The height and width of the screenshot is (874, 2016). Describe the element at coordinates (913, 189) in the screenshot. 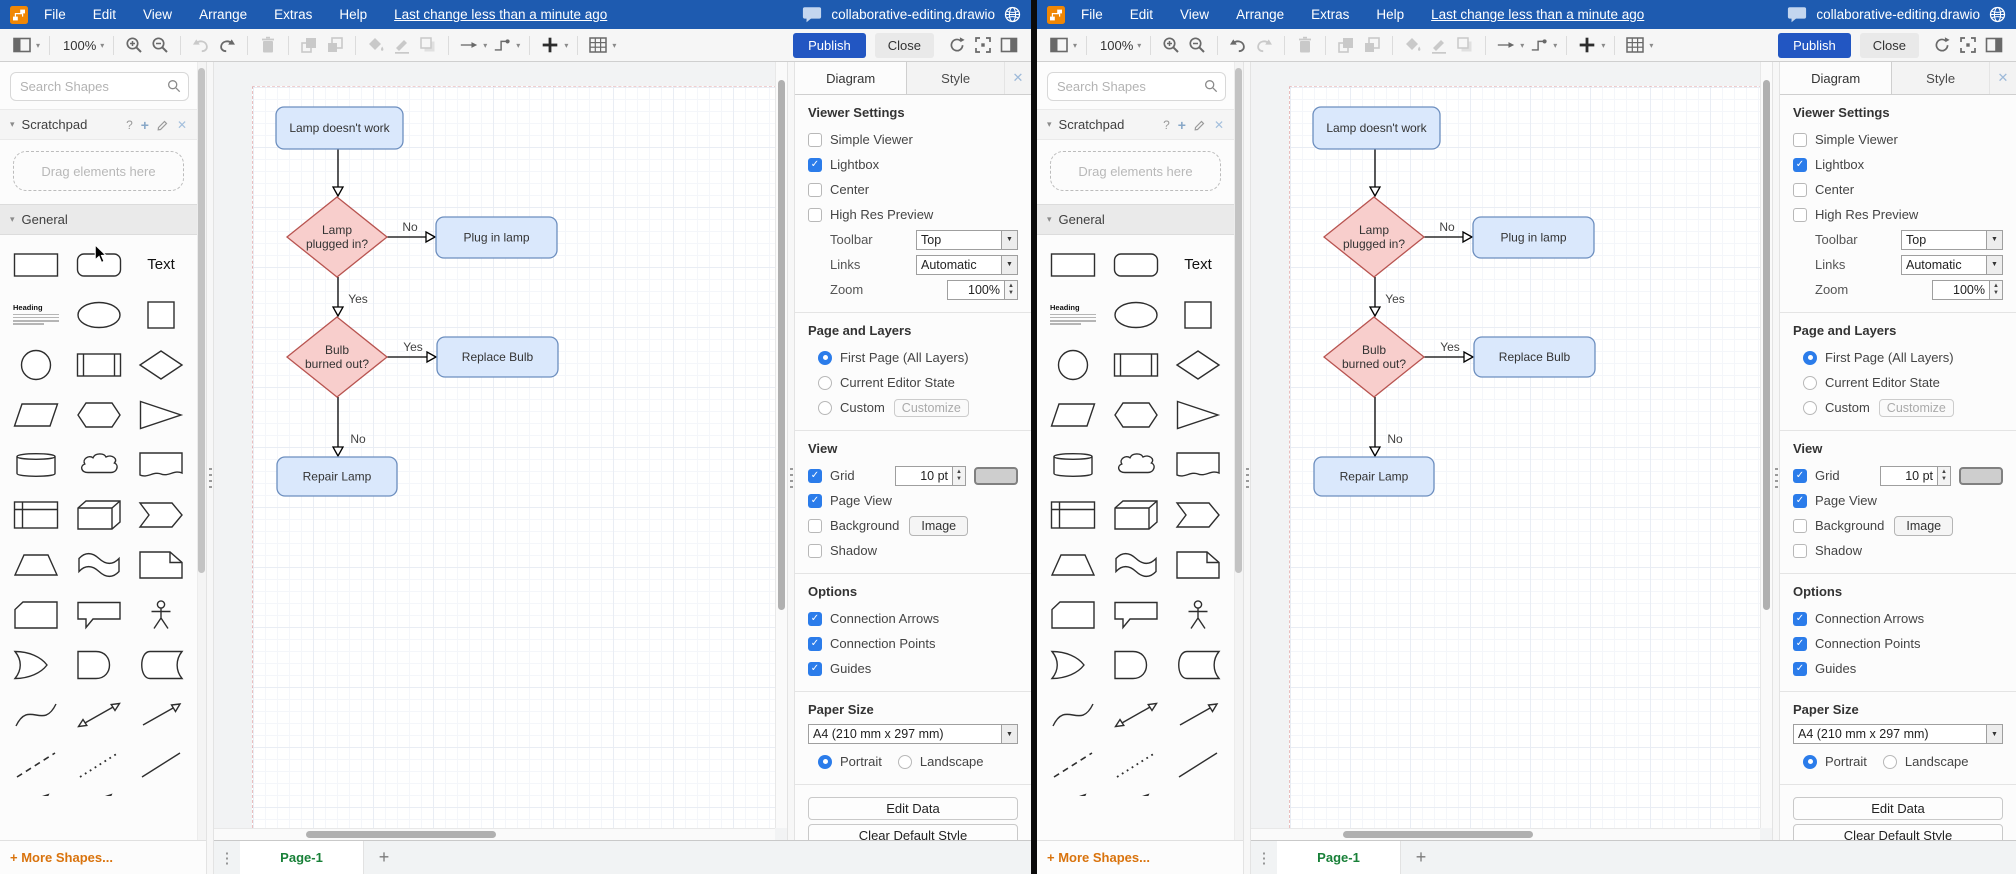

I see `center-row: Center` at that location.